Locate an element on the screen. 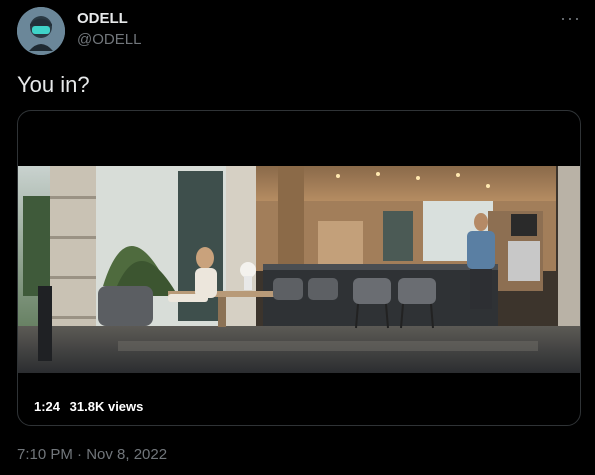 Image resolution: width=595 pixels, height=475 pixels. video-view-count: 31.8K views is located at coordinates (106, 406).